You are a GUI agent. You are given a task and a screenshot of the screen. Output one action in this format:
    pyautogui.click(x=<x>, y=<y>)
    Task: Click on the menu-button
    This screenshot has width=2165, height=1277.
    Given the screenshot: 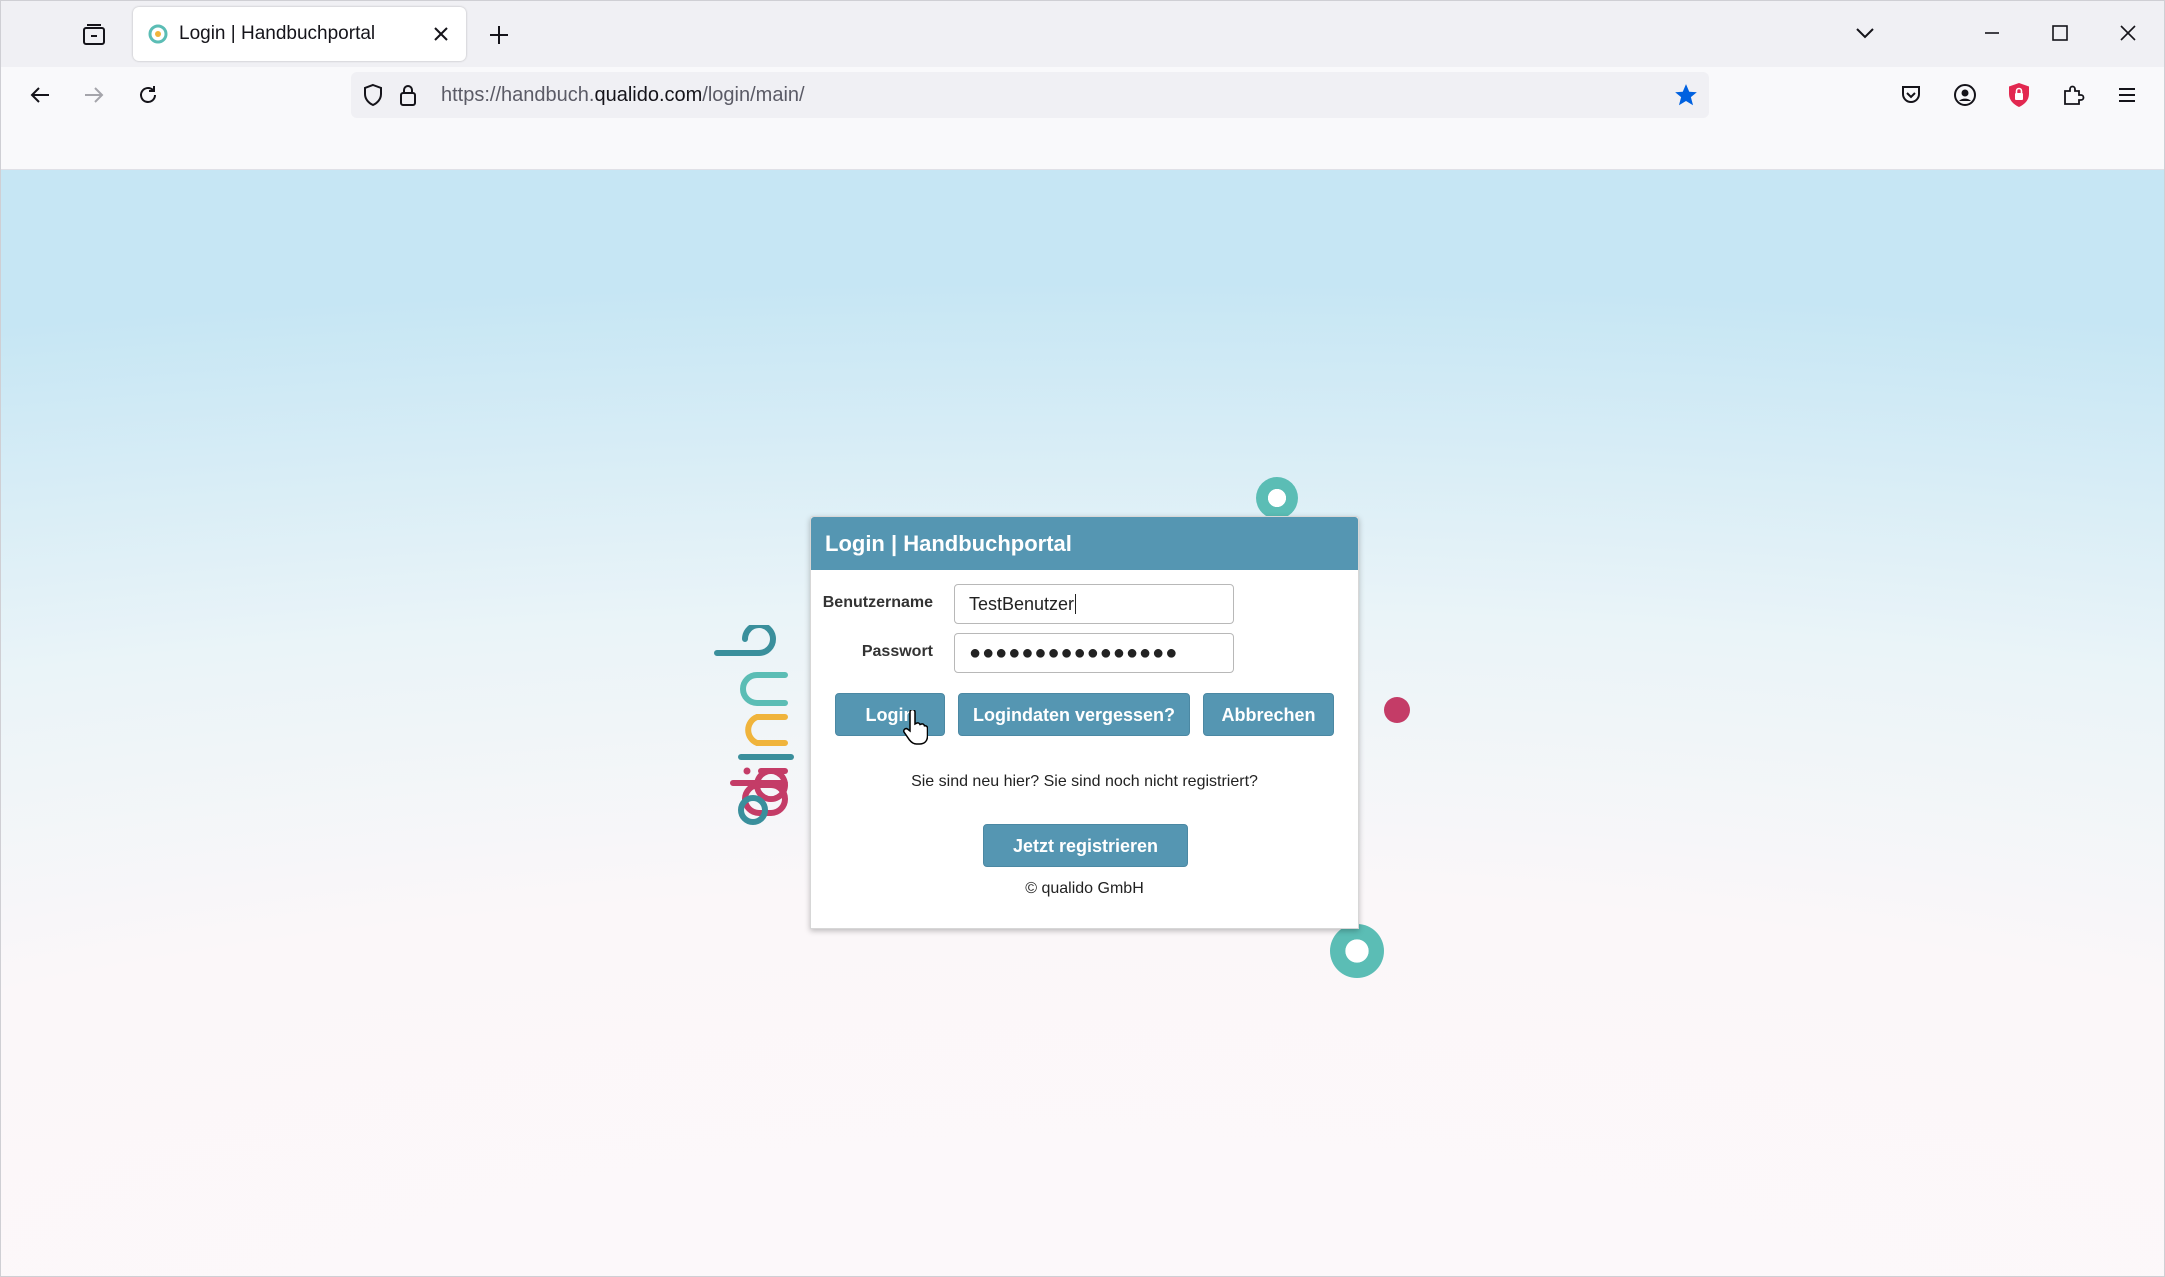 What is the action you would take?
    pyautogui.click(x=2127, y=95)
    